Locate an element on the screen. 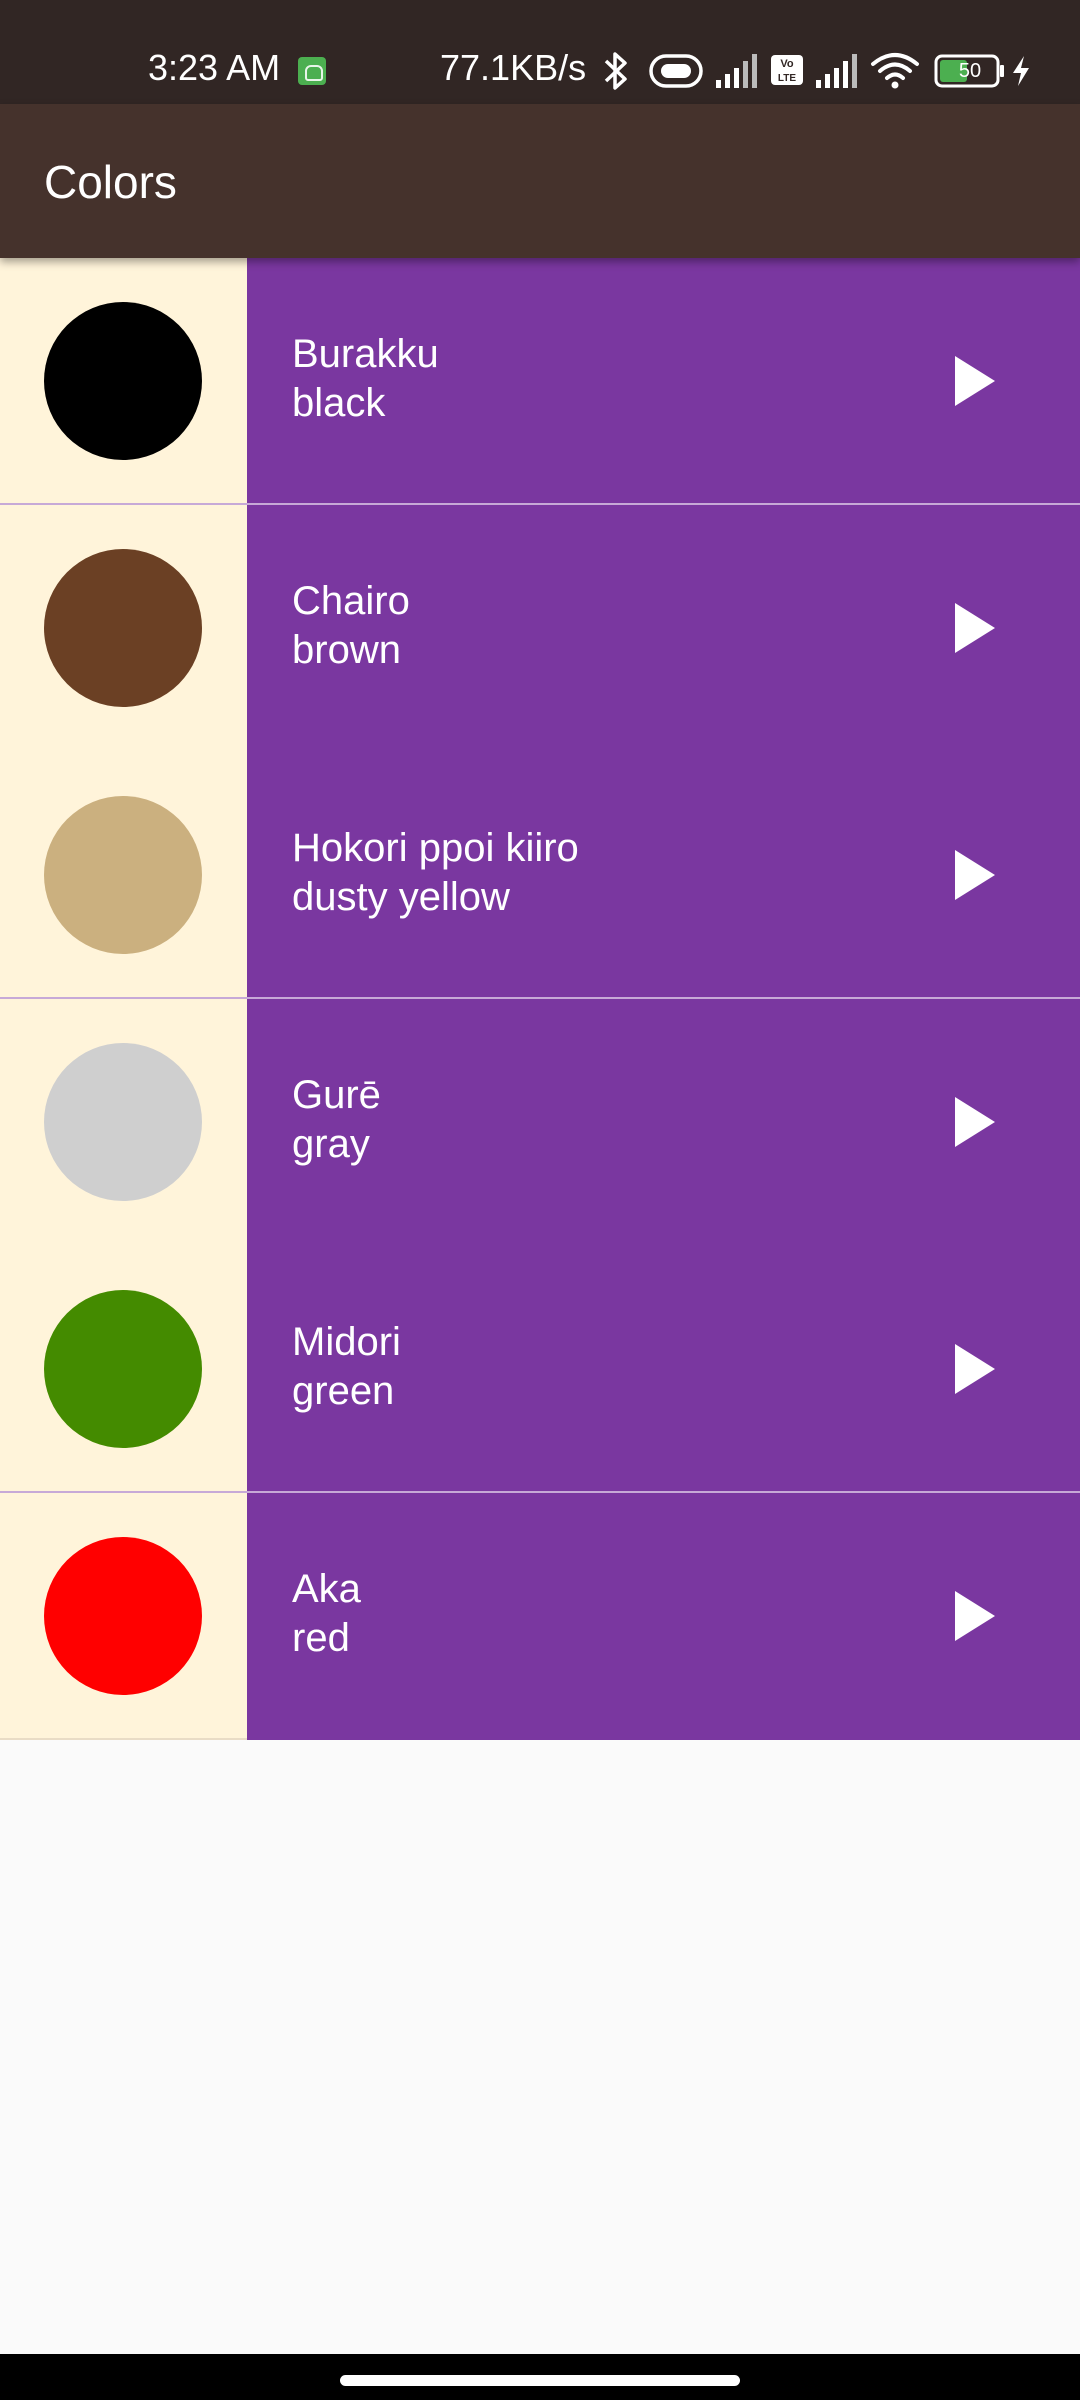 The width and height of the screenshot is (1080, 2400). navigation-bar is located at coordinates (540, 2377).